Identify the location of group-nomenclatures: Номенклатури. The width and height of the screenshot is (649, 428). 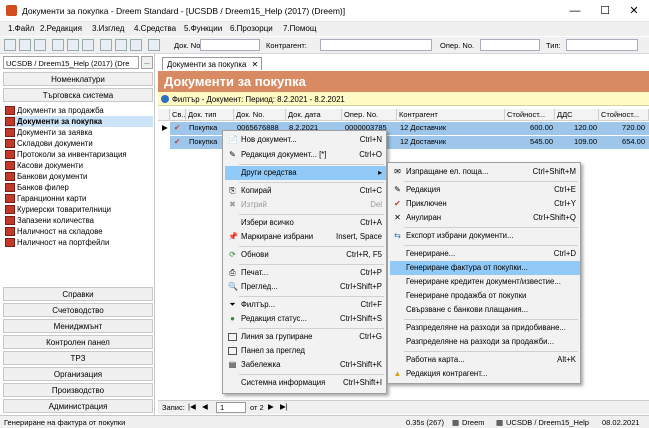
(78, 79).